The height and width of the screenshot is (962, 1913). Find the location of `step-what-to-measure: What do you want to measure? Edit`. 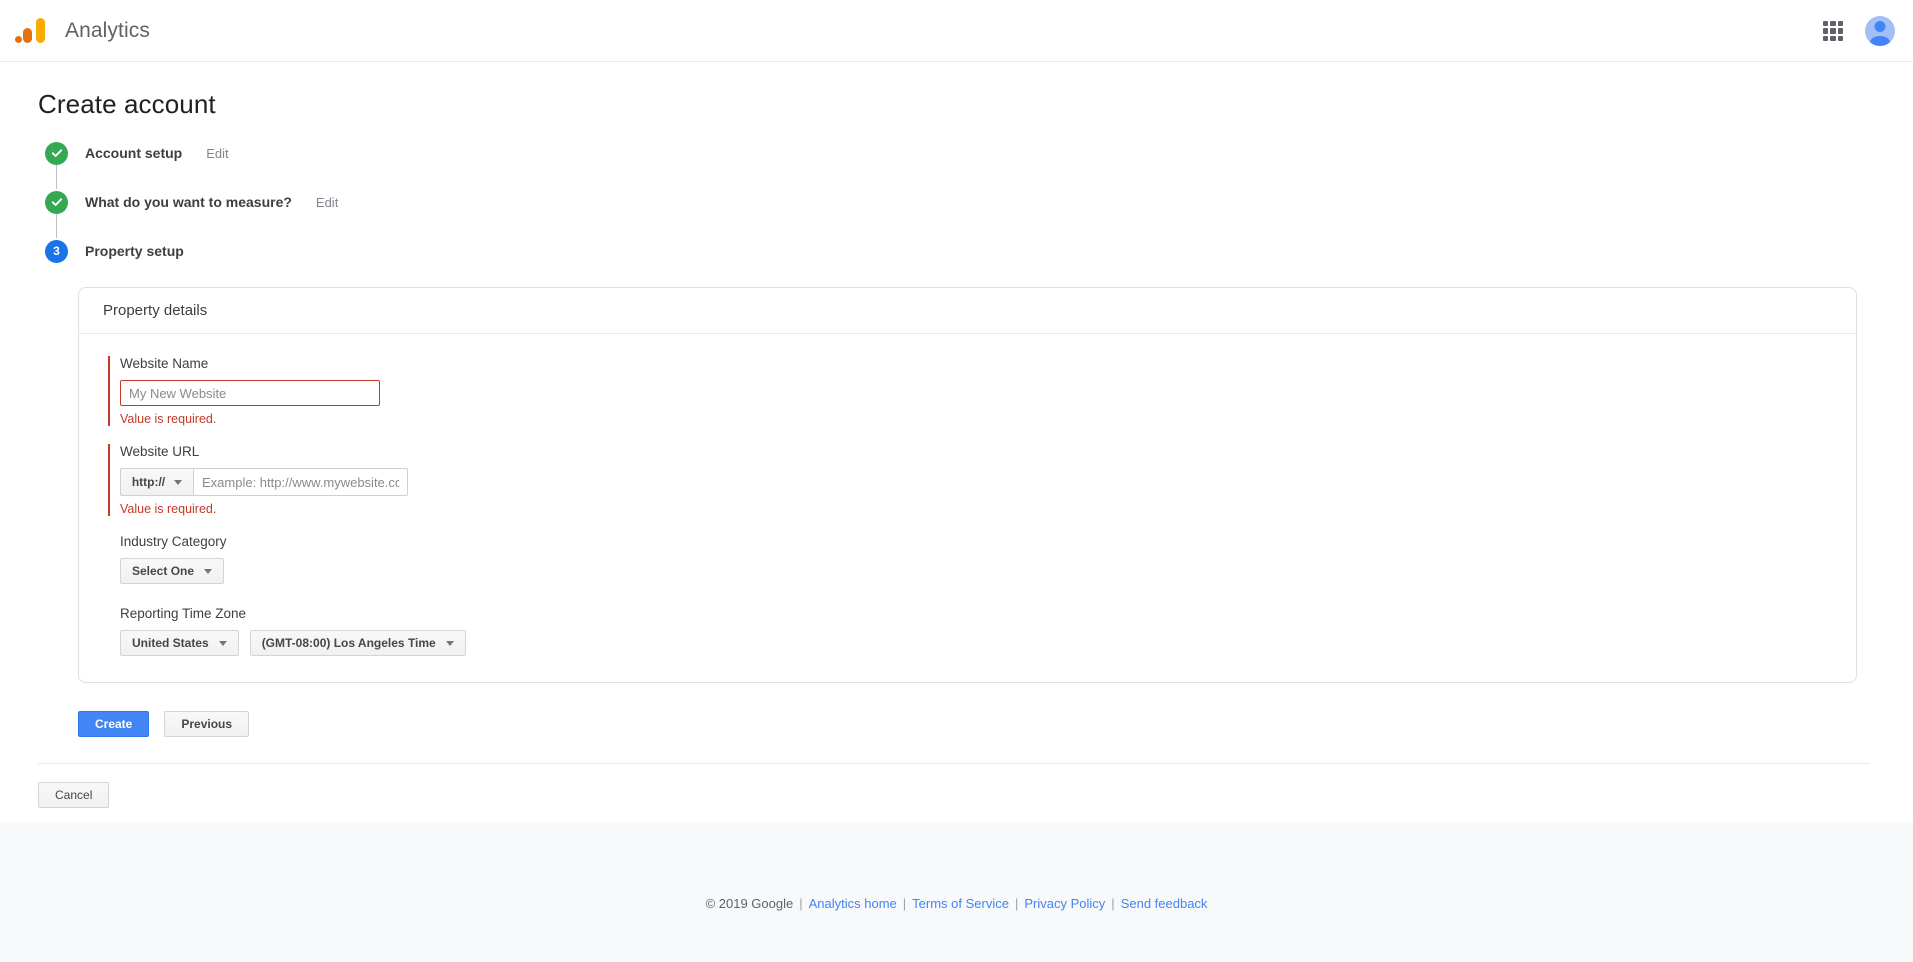

step-what-to-measure: What do you want to measure? Edit is located at coordinates (979, 213).